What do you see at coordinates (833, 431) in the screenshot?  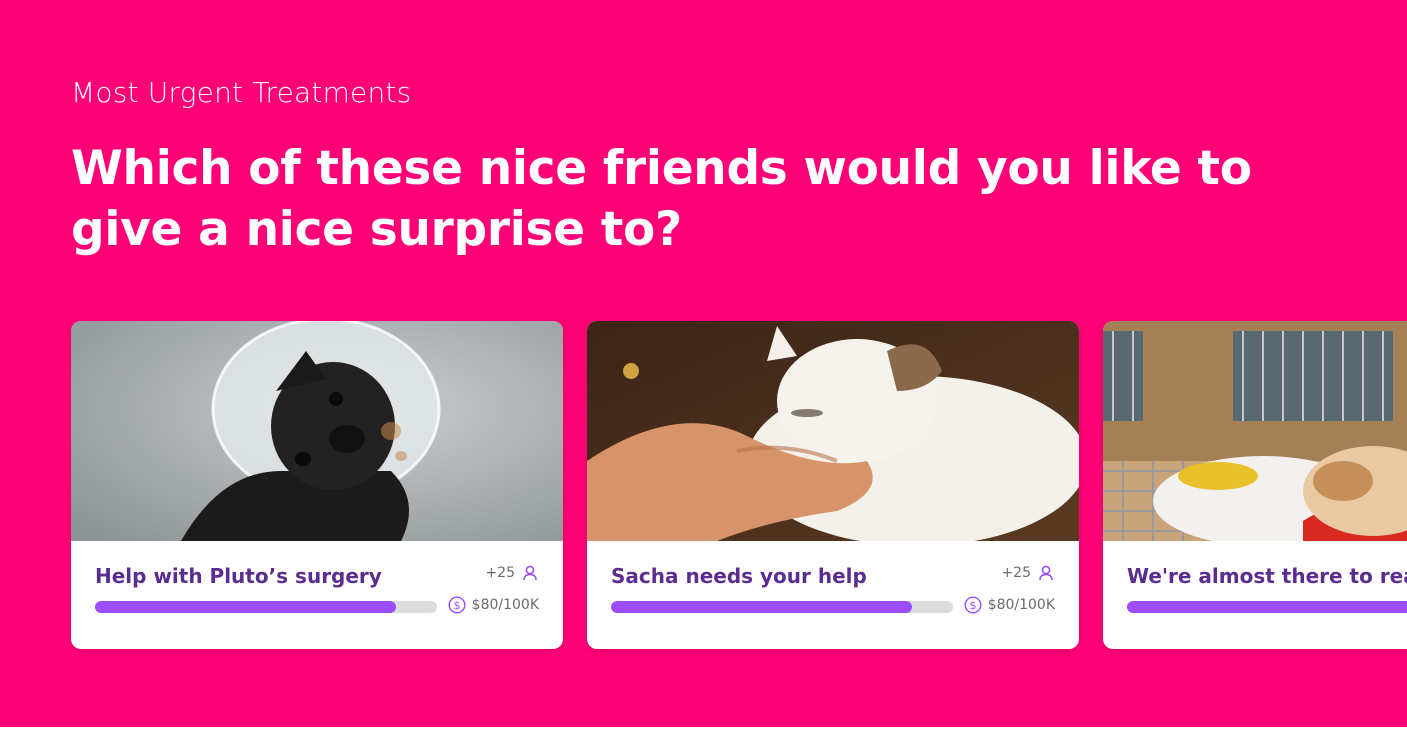 I see `cat-being-petted-image` at bounding box center [833, 431].